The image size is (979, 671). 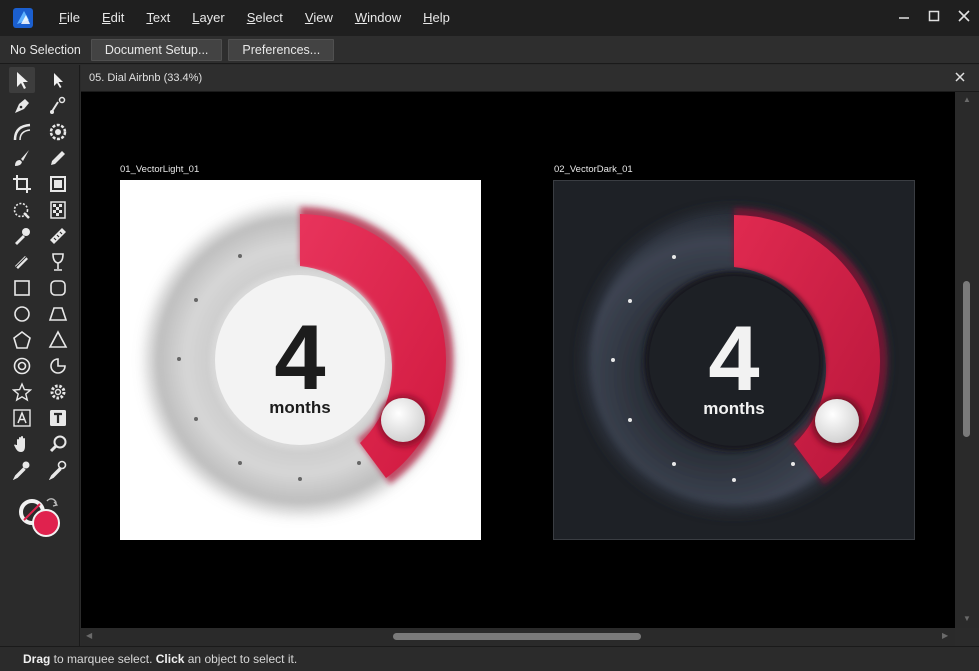 I want to click on selection-brush-tool, so click(x=22, y=210).